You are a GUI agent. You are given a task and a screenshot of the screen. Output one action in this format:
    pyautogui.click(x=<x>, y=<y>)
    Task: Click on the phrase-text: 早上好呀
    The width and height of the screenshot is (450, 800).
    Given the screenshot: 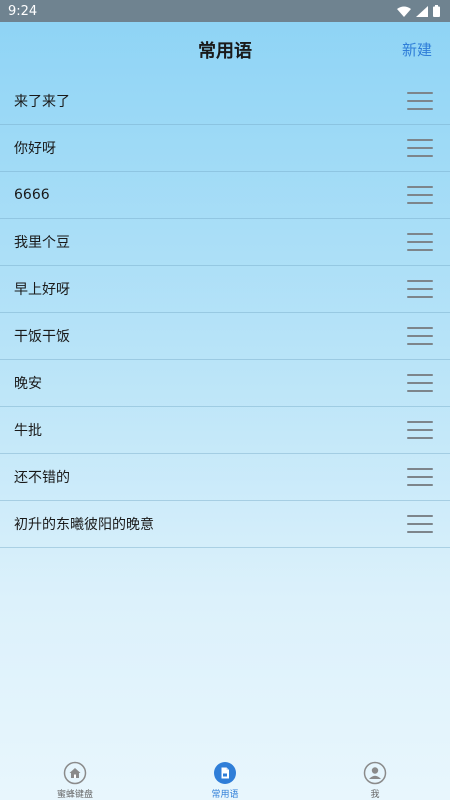 What is the action you would take?
    pyautogui.click(x=42, y=290)
    